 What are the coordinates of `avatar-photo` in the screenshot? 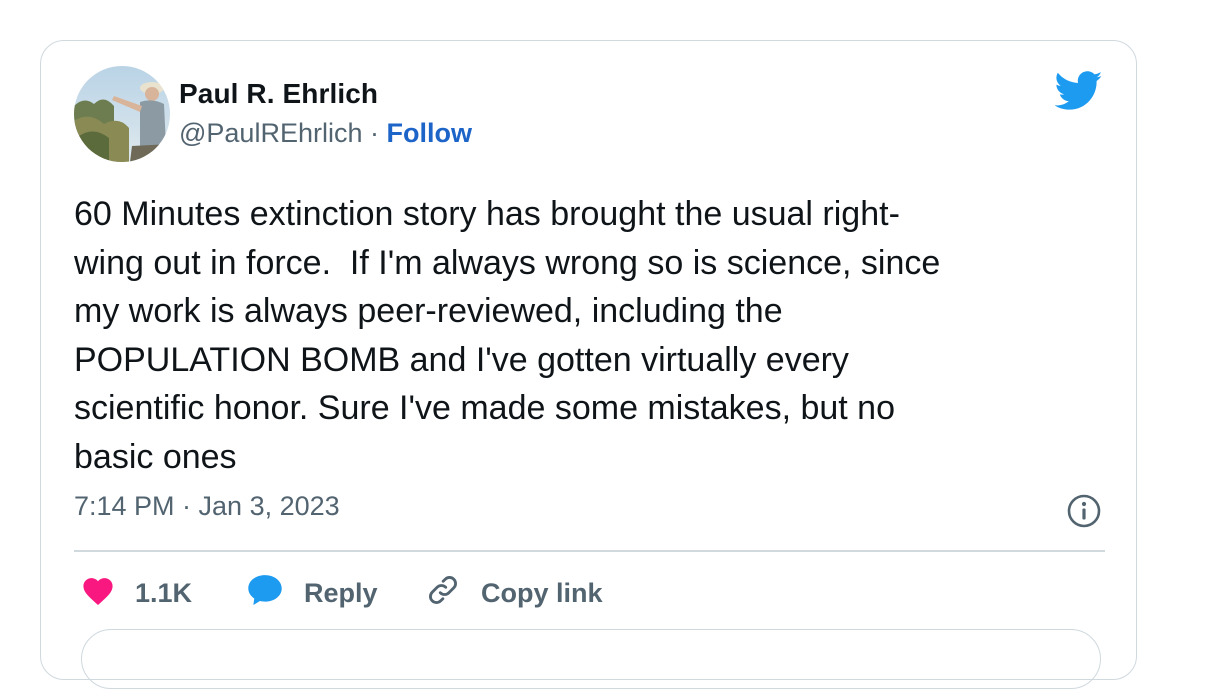 It's located at (122, 114).